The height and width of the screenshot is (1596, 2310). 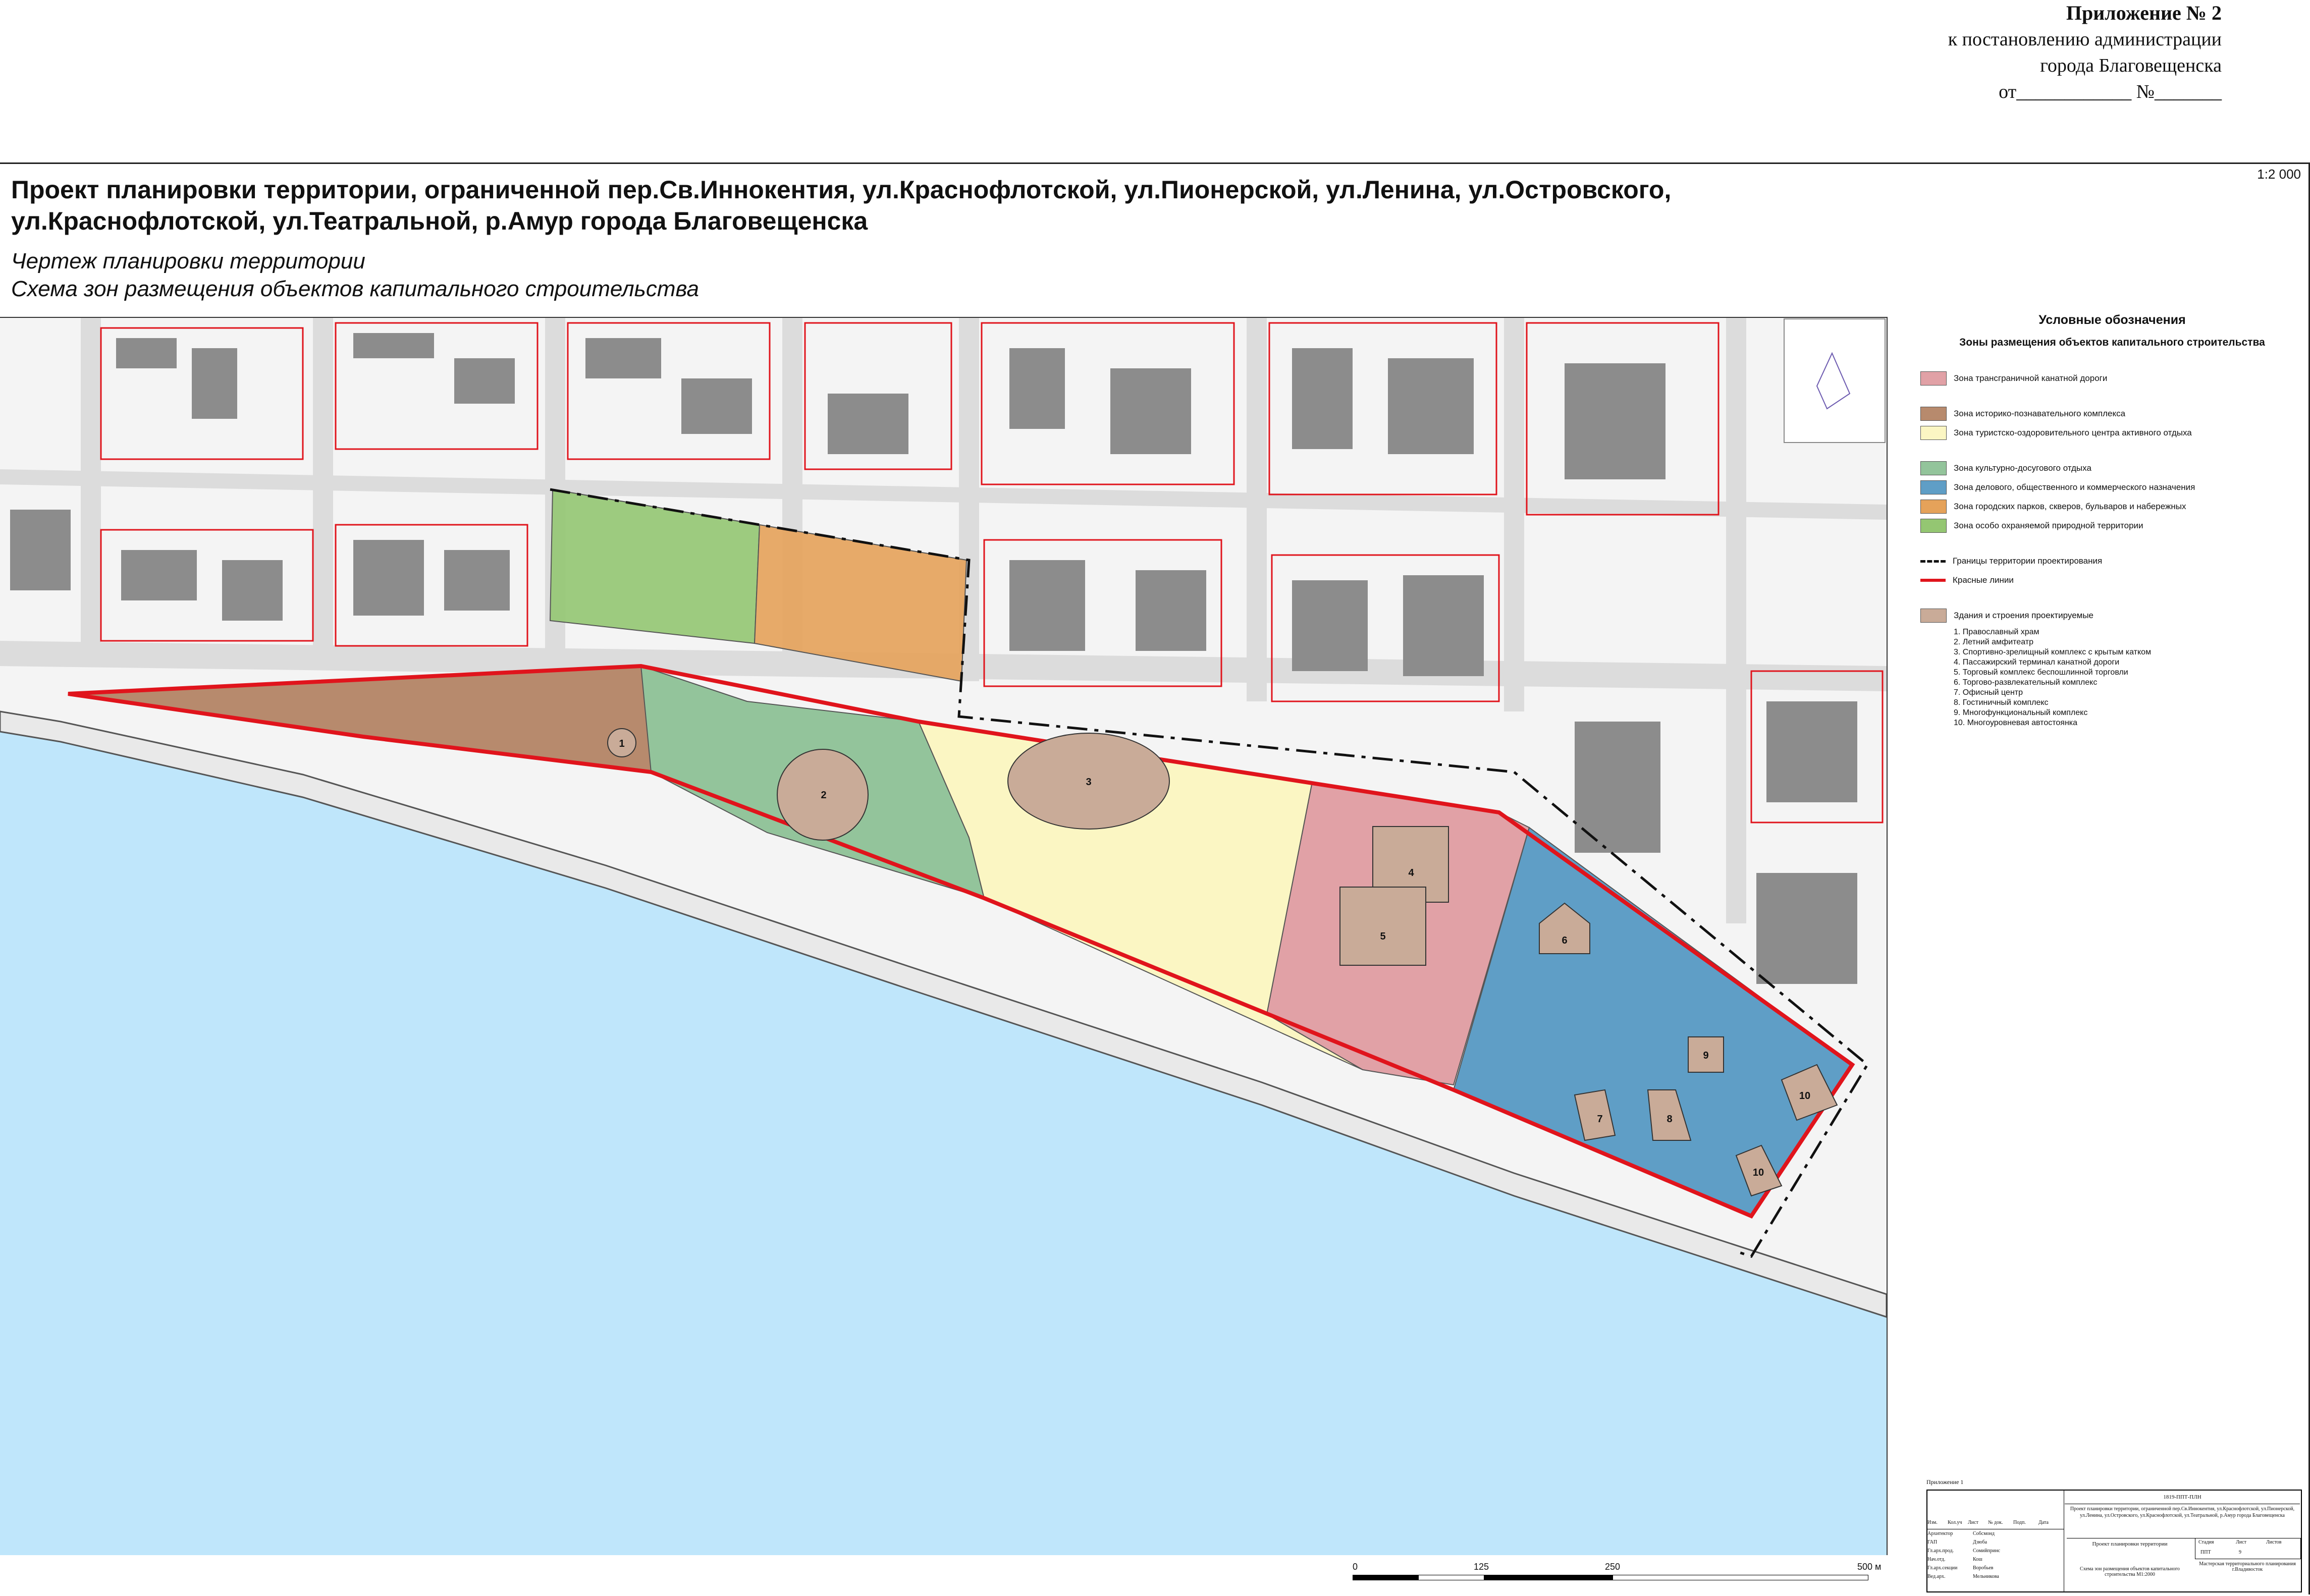 What do you see at coordinates (2110, 92) in the screenshot?
I see `appendix-line-3: от____________ №_______` at bounding box center [2110, 92].